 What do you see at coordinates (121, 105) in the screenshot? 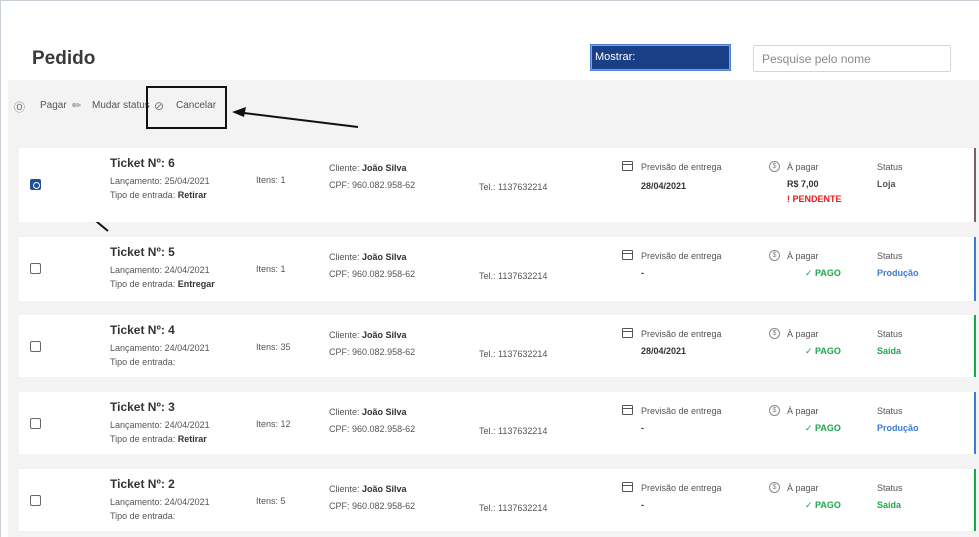
I see `mudar-status-label: Mudar status` at bounding box center [121, 105].